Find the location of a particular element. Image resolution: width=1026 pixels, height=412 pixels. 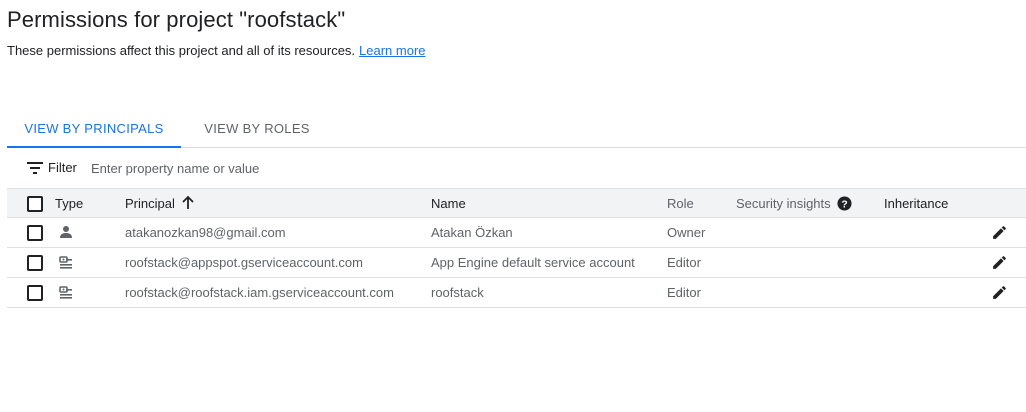

tab-view-by-roles: VIEW BY ROLES is located at coordinates (257, 128).